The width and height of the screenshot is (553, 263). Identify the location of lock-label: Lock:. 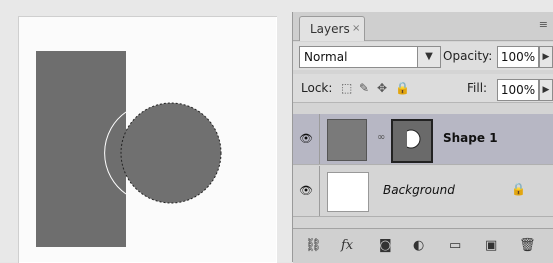
(317, 88).